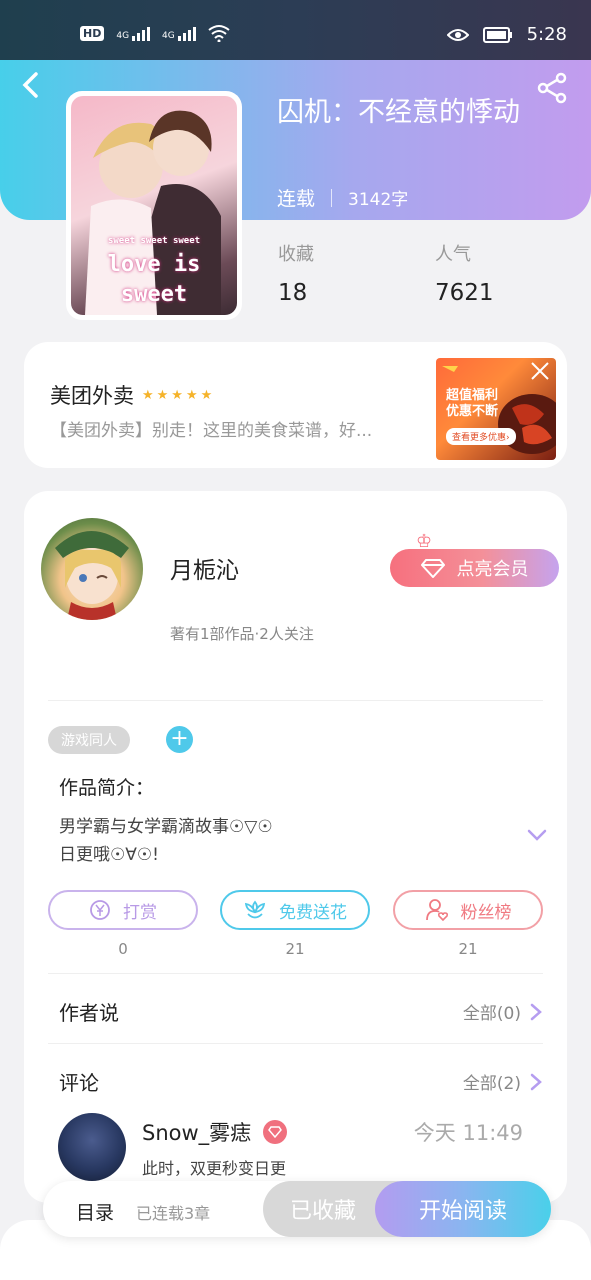 The width and height of the screenshot is (591, 1280). I want to click on status-left: HD 4G 4G, so click(155, 33).